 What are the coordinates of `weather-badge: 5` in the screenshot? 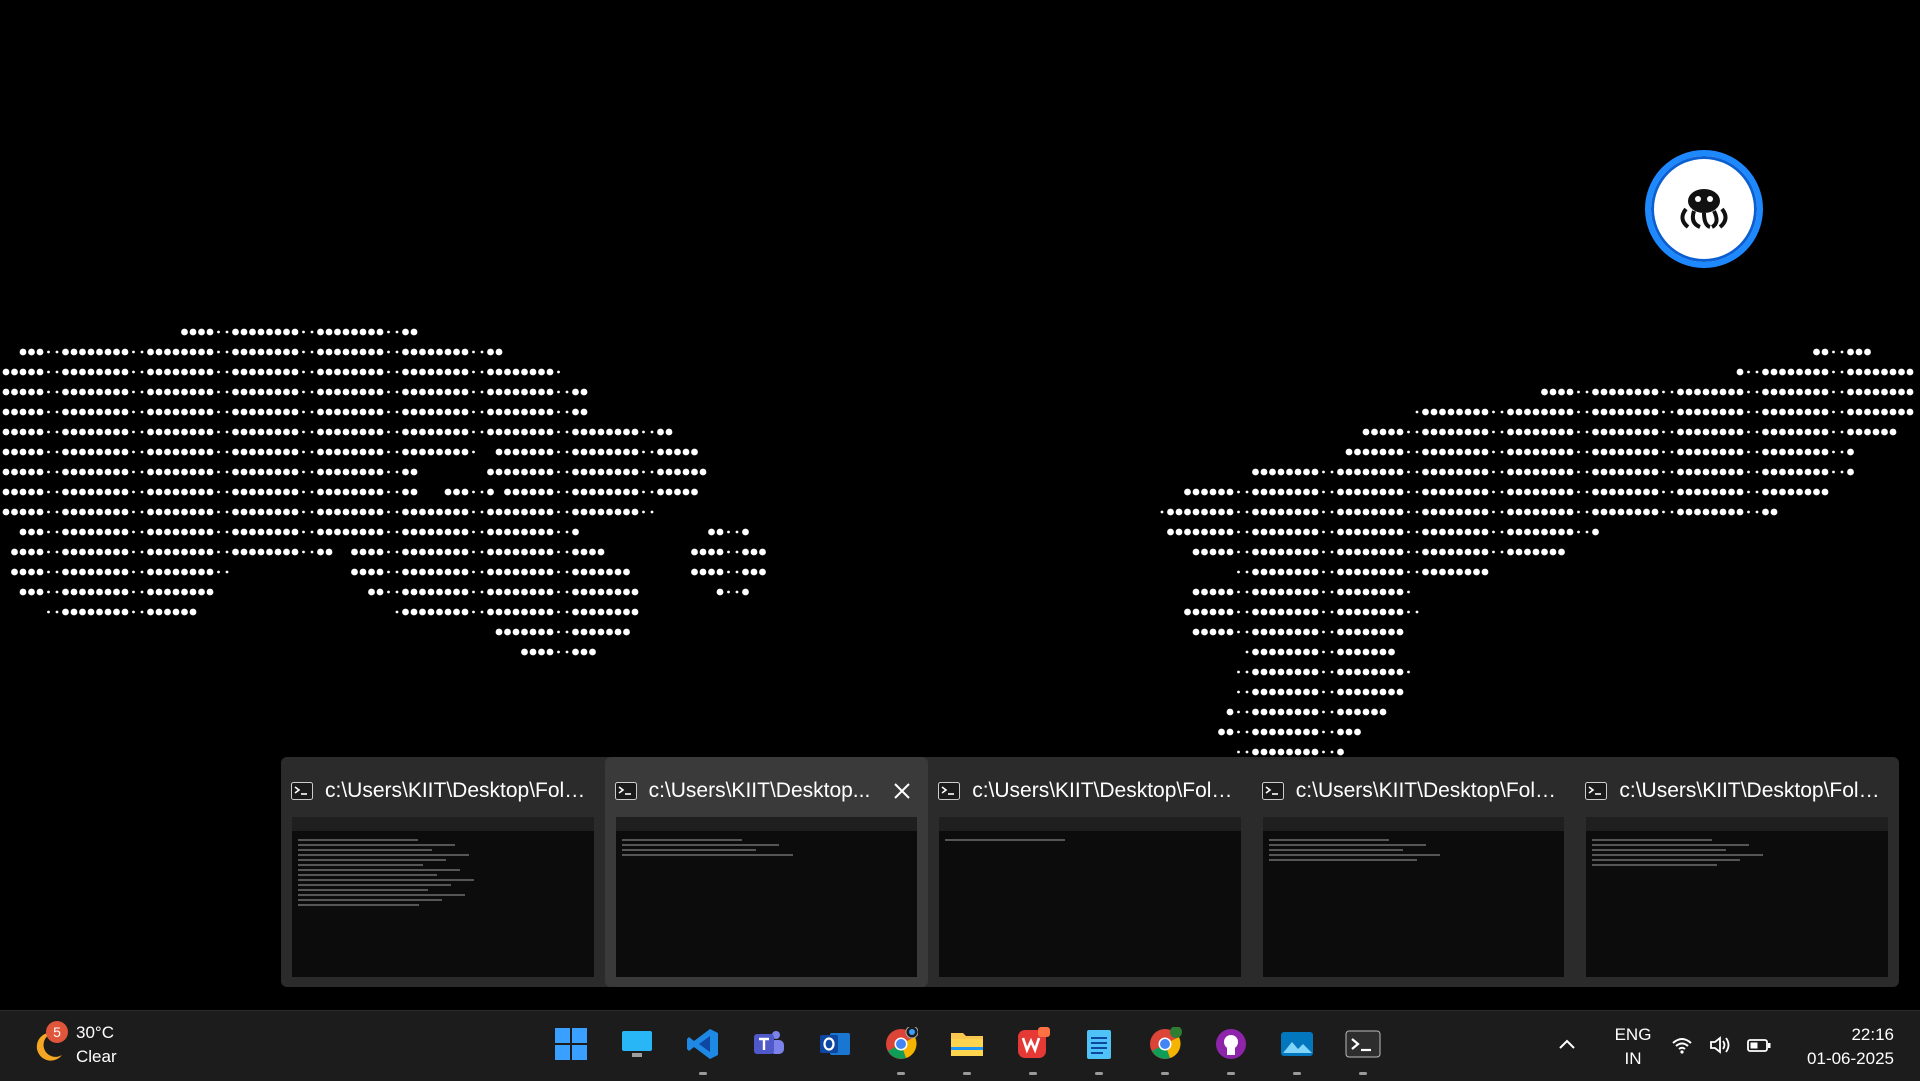 It's located at (57, 1032).